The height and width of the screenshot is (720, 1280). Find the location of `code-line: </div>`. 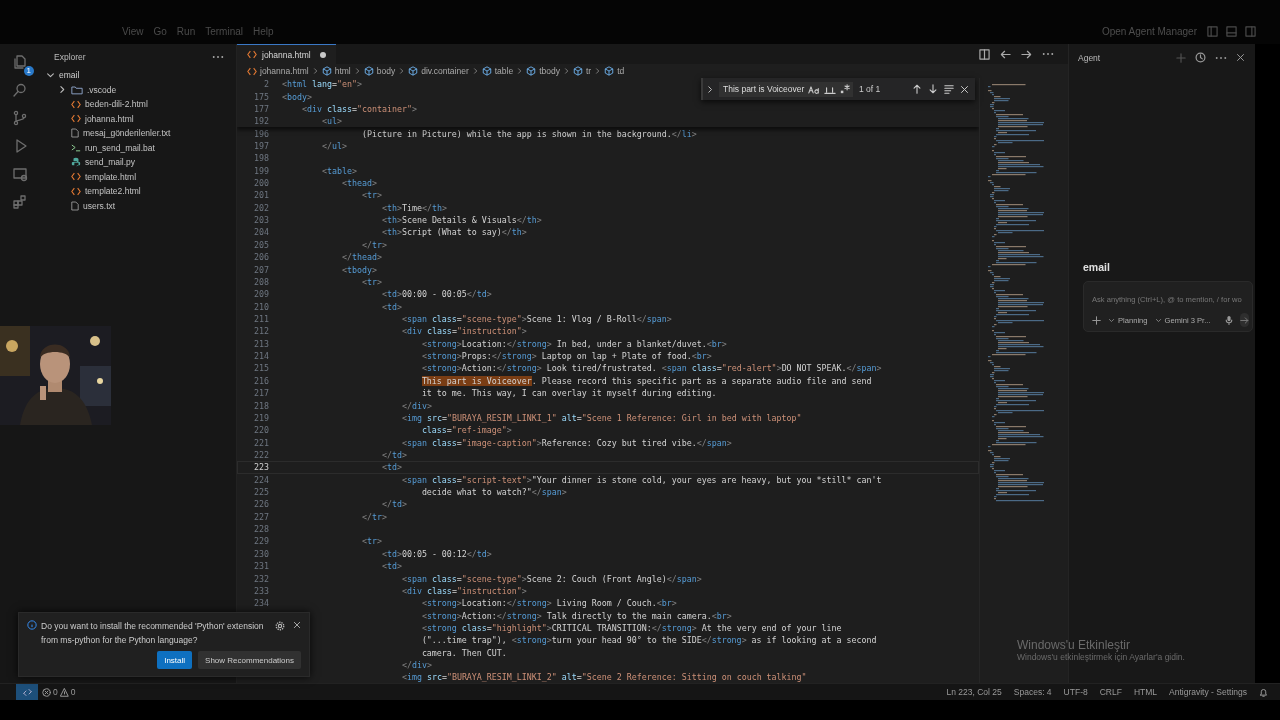

code-line: </div> is located at coordinates (416, 405).